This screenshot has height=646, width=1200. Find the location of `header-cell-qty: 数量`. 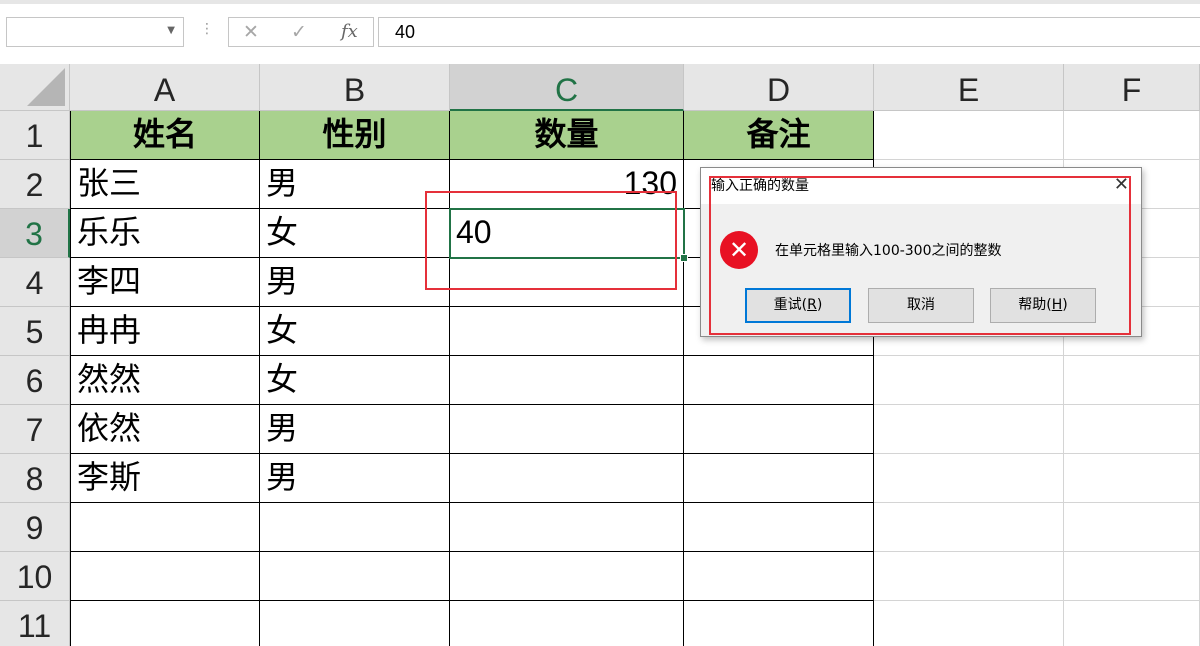

header-cell-qty: 数量 is located at coordinates (567, 135).